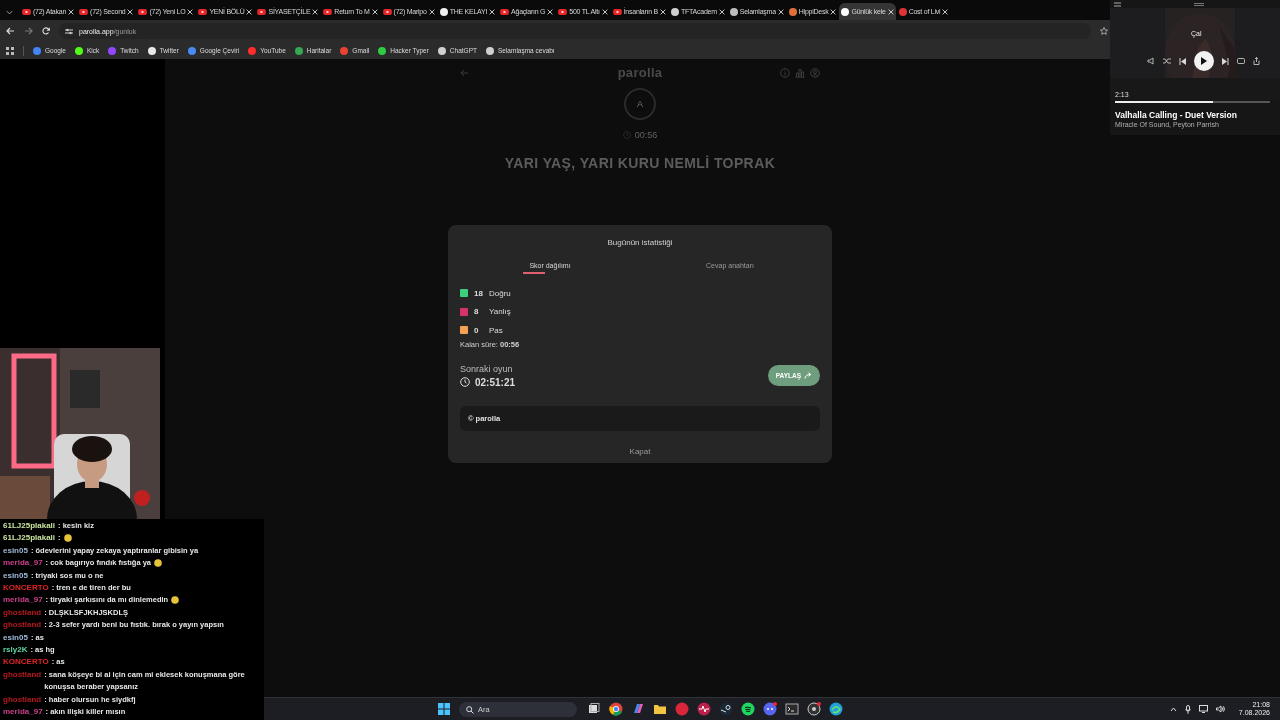 The width and height of the screenshot is (1280, 720). I want to click on browser-icon, so click(616, 709).